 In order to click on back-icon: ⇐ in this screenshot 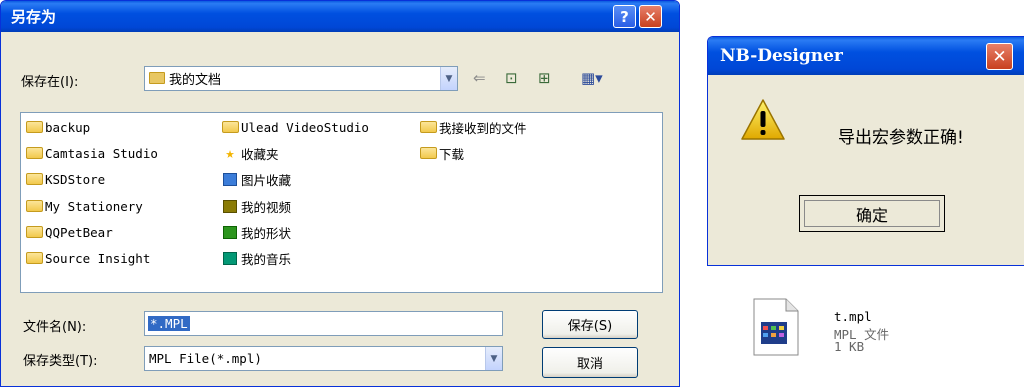, I will do `click(479, 78)`.